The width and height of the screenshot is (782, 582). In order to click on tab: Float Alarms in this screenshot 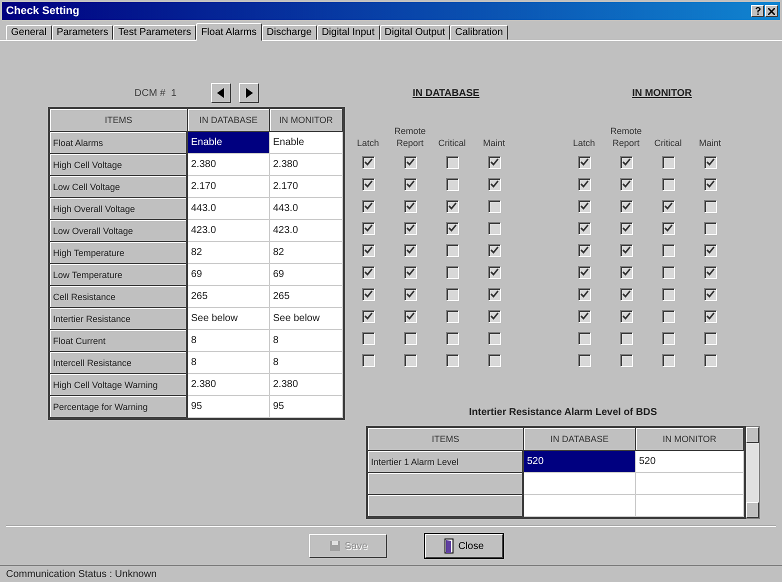, I will do `click(229, 32)`.